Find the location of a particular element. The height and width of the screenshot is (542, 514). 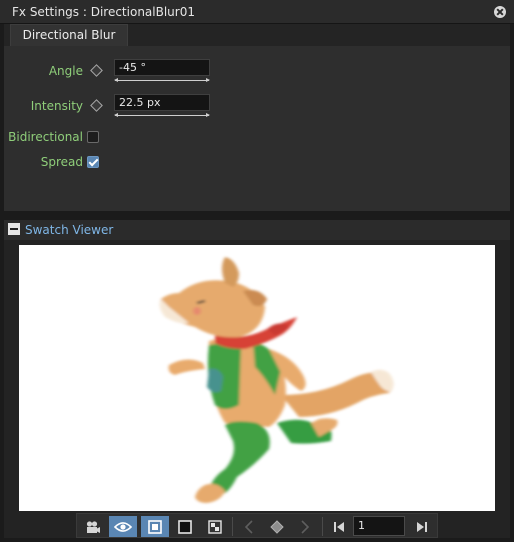

checkerboard-icon is located at coordinates (215, 526).